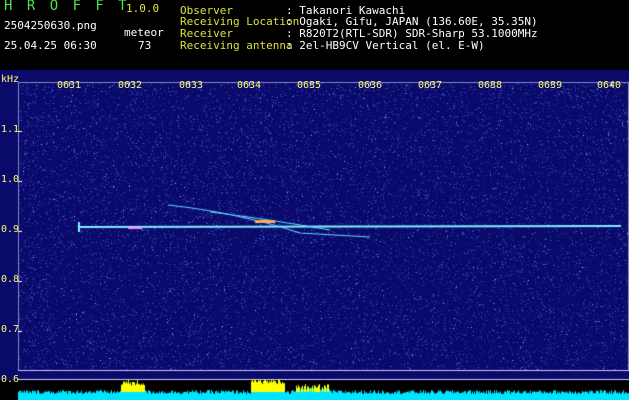  What do you see at coordinates (10, 129) in the screenshot?
I see `y-tick-label: 1.1` at bounding box center [10, 129].